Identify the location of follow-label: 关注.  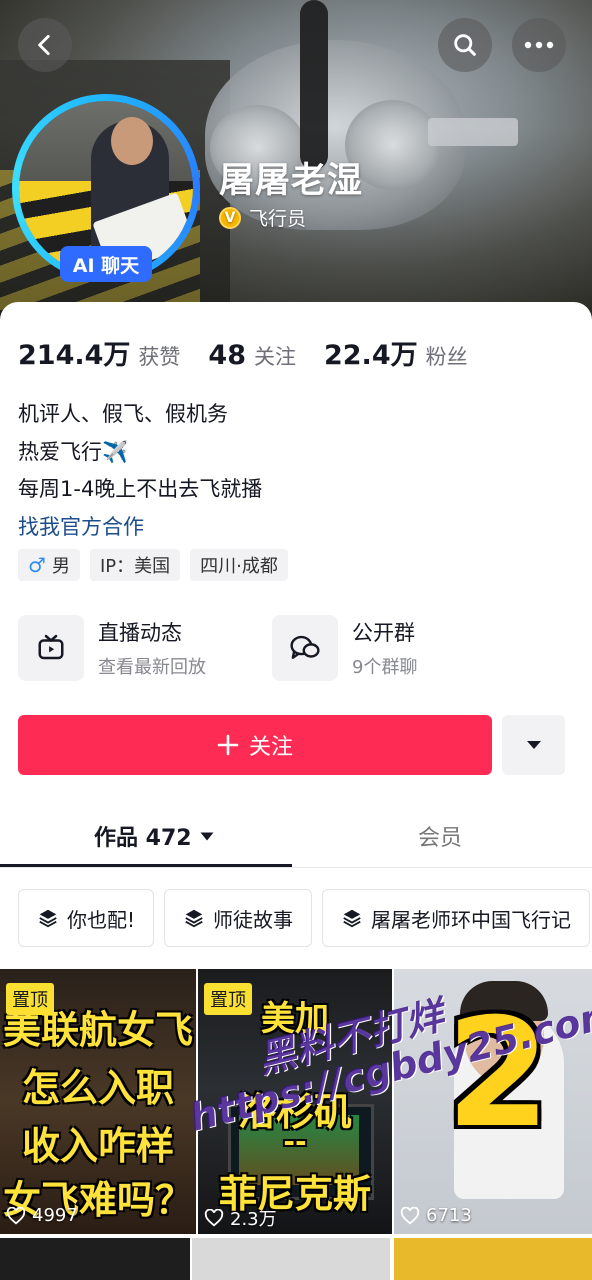
(270, 747).